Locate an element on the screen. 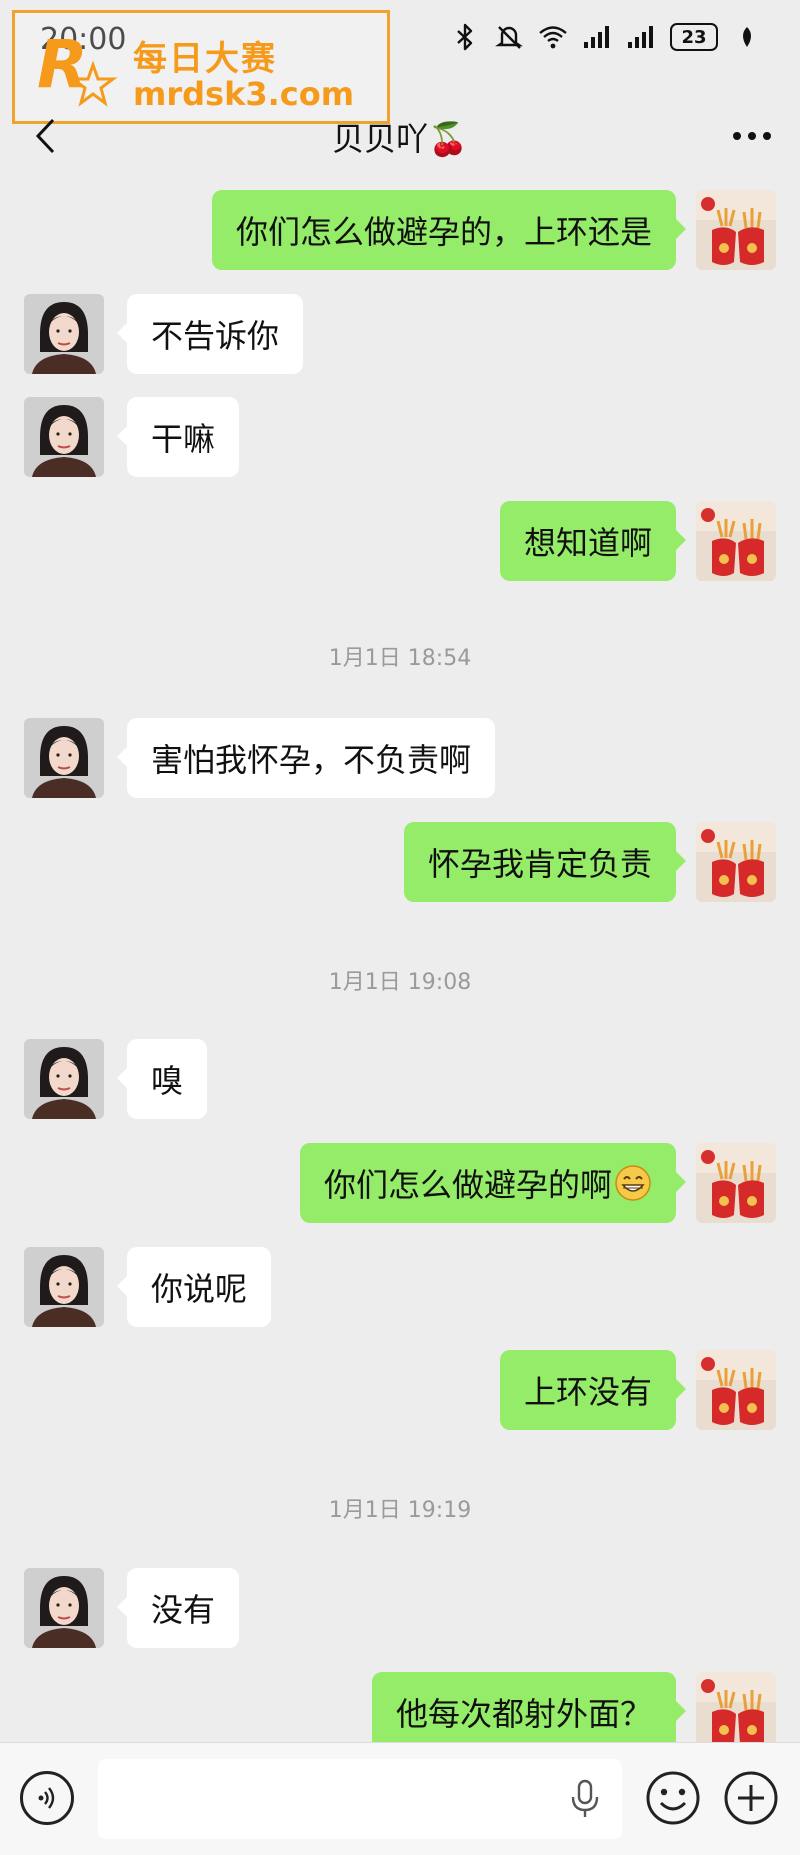 The height and width of the screenshot is (1855, 800). leaf-icon is located at coordinates (747, 37).